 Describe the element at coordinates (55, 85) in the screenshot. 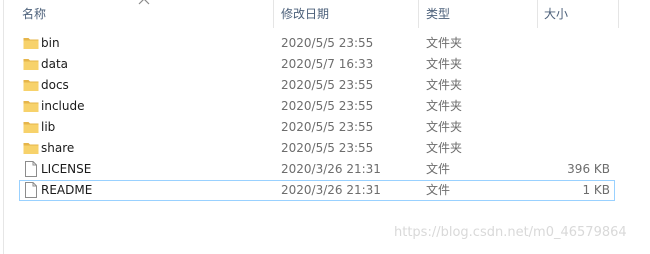

I see `file-name: docs` at that location.